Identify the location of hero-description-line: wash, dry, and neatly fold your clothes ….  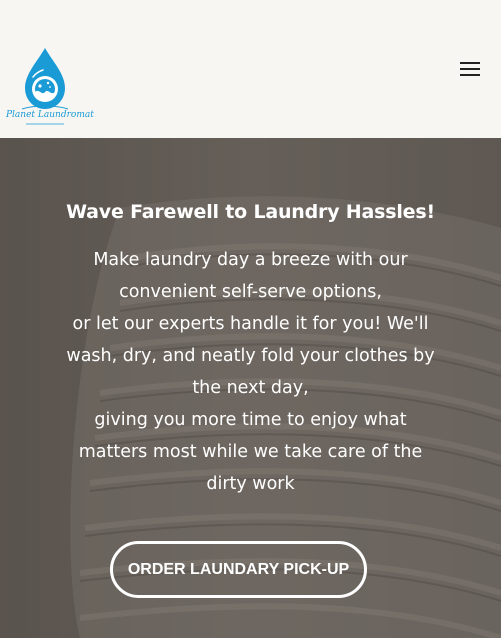
(250, 356).